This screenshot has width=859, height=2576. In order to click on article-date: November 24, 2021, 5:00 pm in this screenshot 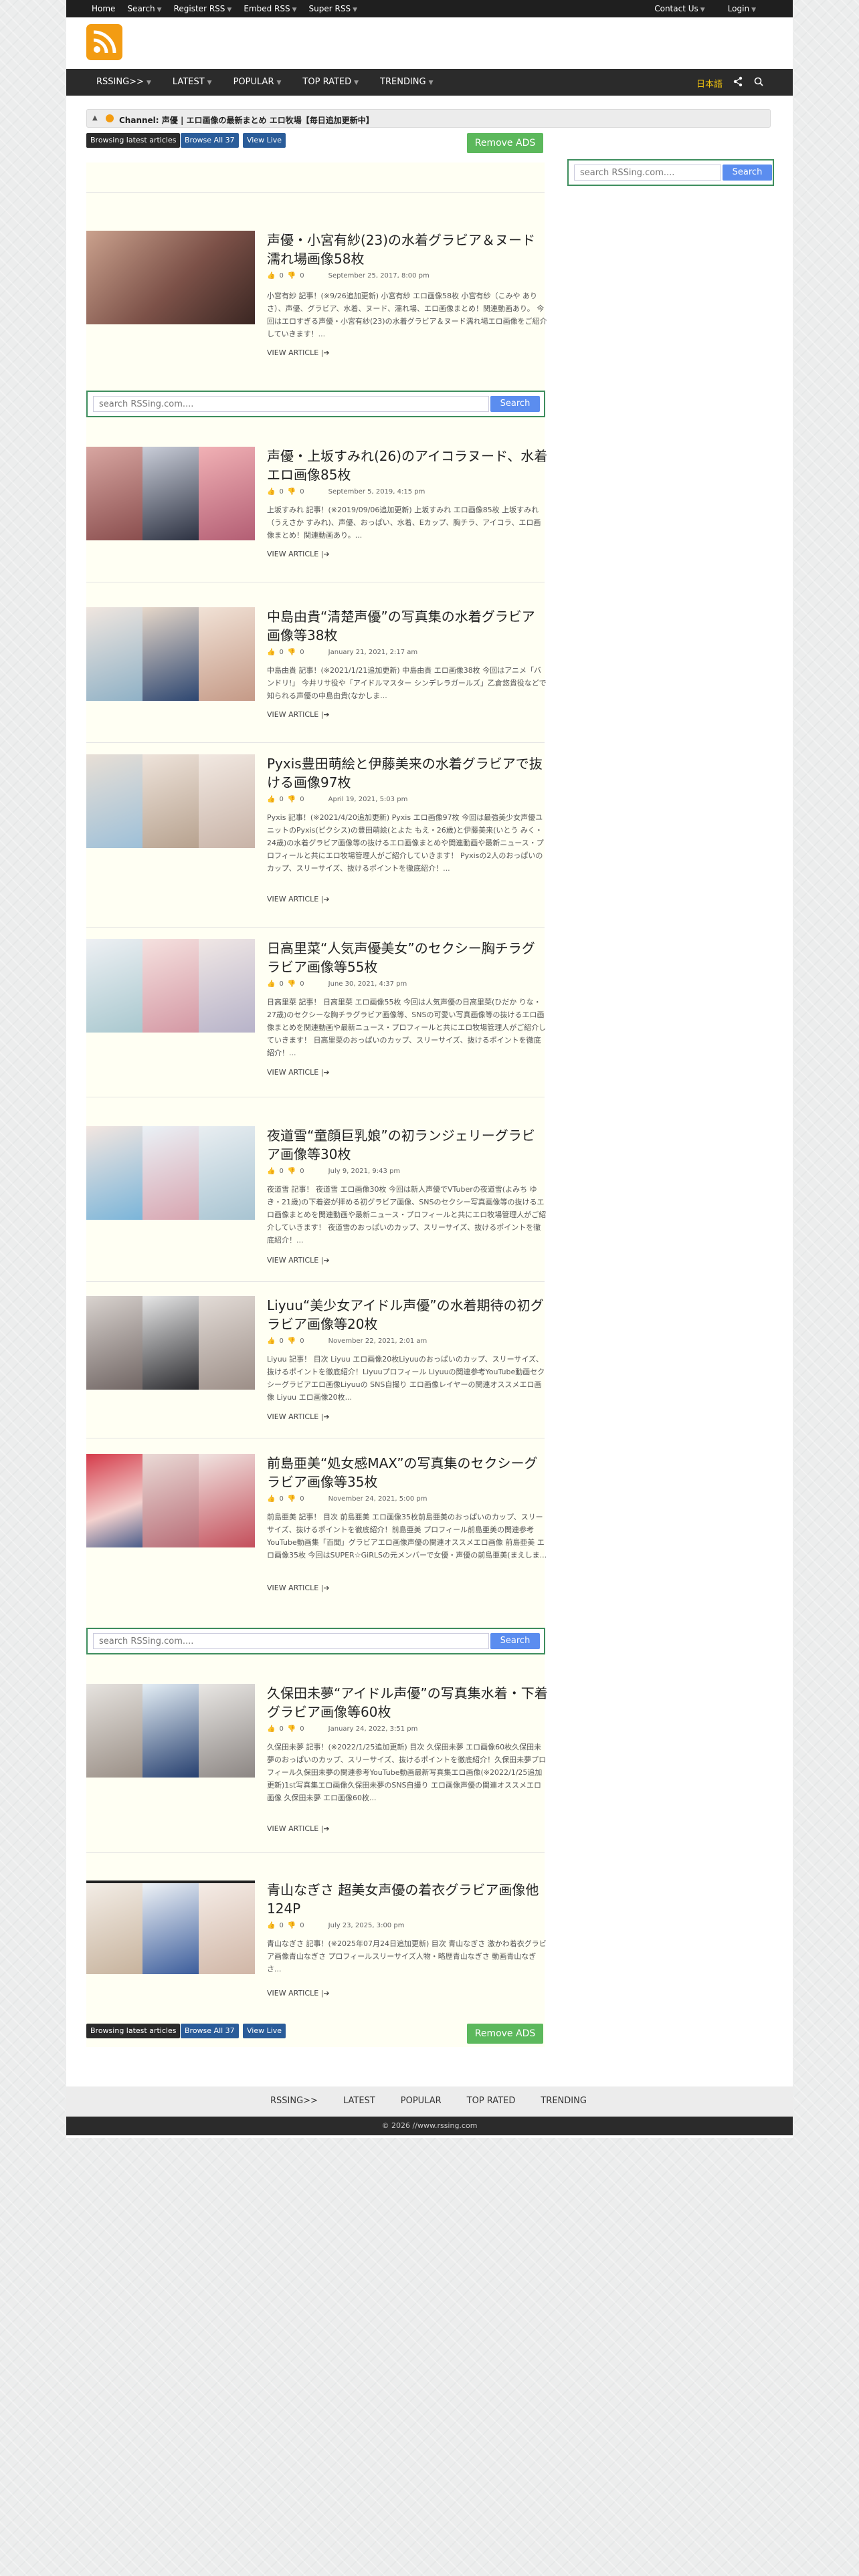, I will do `click(378, 1499)`.